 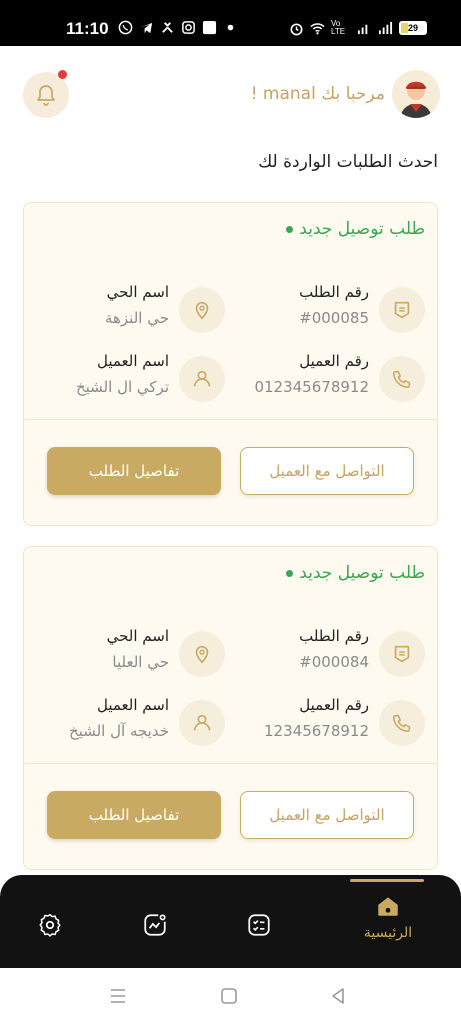 What do you see at coordinates (388, 917) in the screenshot?
I see `nav-home: الرئيسية` at bounding box center [388, 917].